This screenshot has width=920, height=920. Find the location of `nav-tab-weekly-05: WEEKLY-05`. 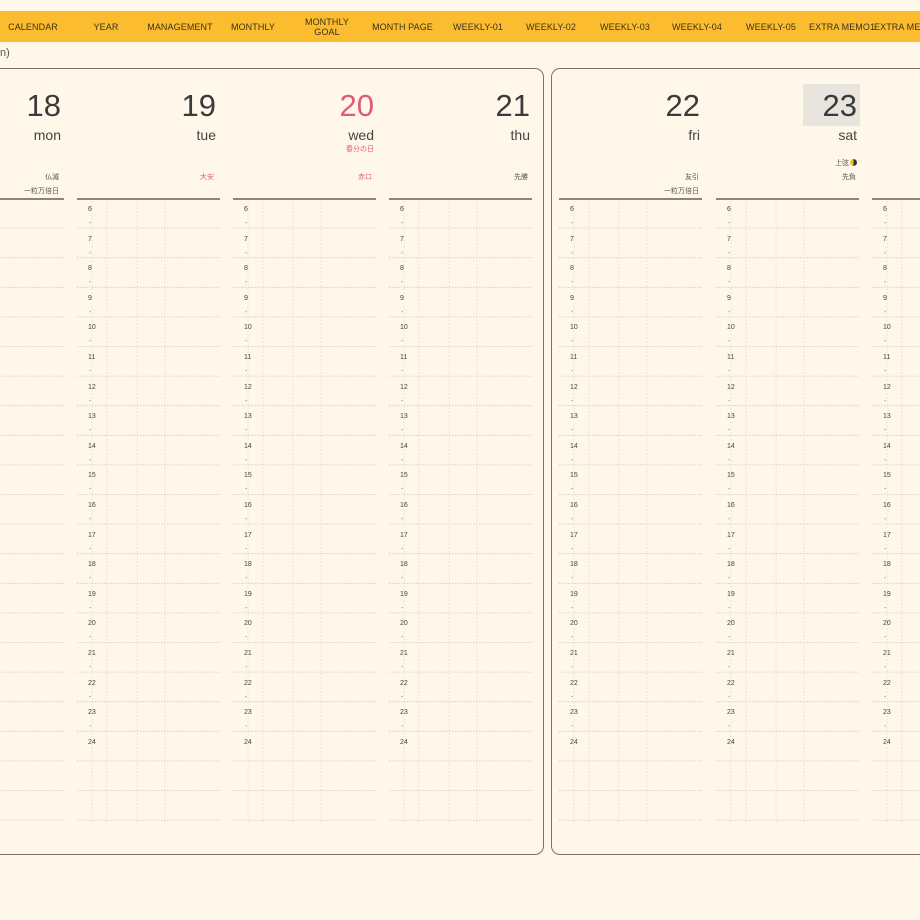

nav-tab-weekly-05: WEEKLY-05 is located at coordinates (771, 27).